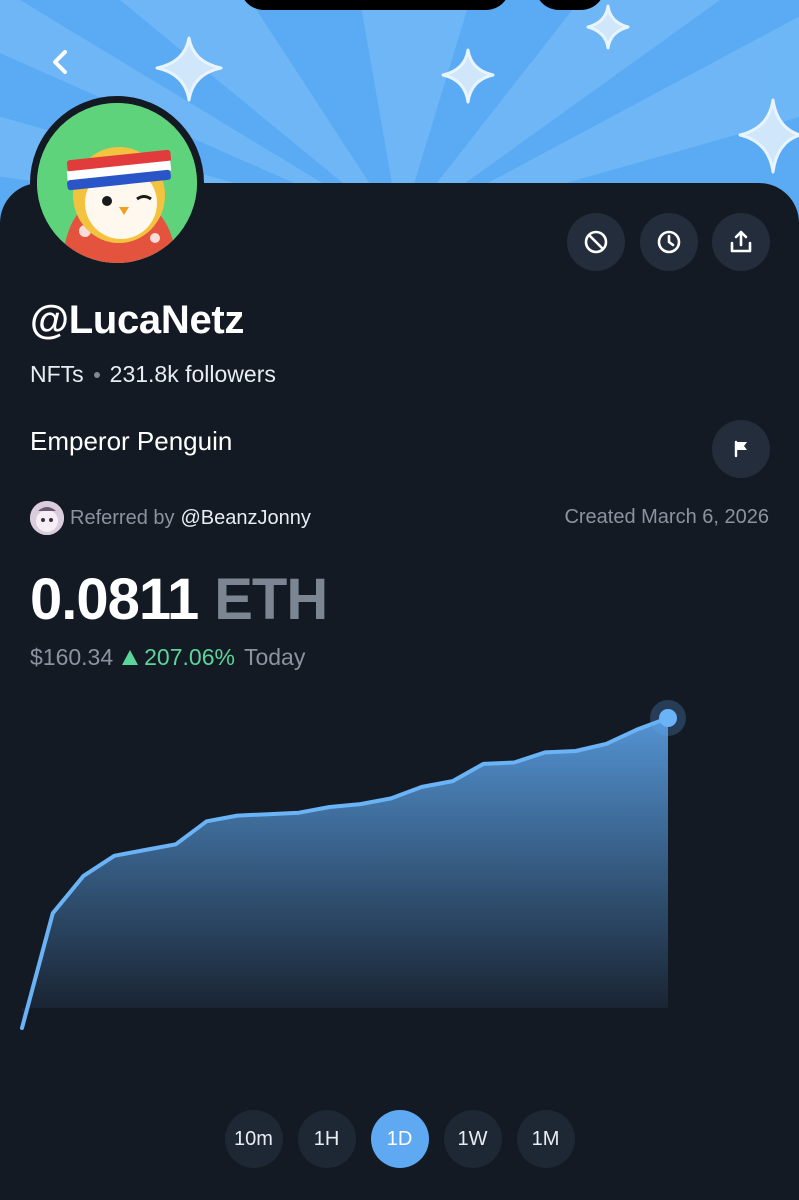 The width and height of the screenshot is (799, 1200). I want to click on price-unit: ETH, so click(271, 599).